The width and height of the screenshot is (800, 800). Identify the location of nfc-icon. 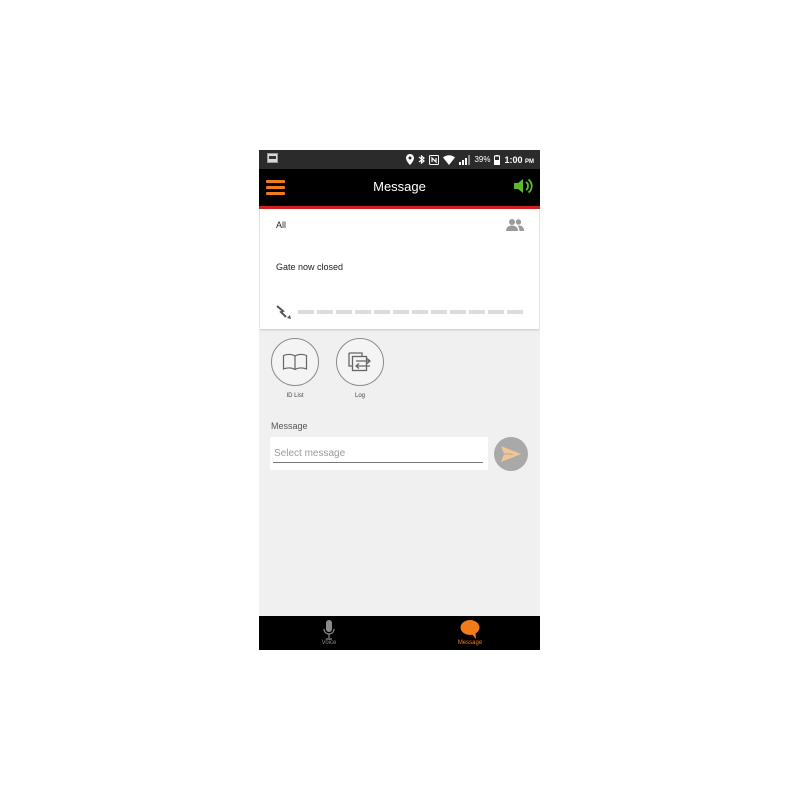
(434, 159).